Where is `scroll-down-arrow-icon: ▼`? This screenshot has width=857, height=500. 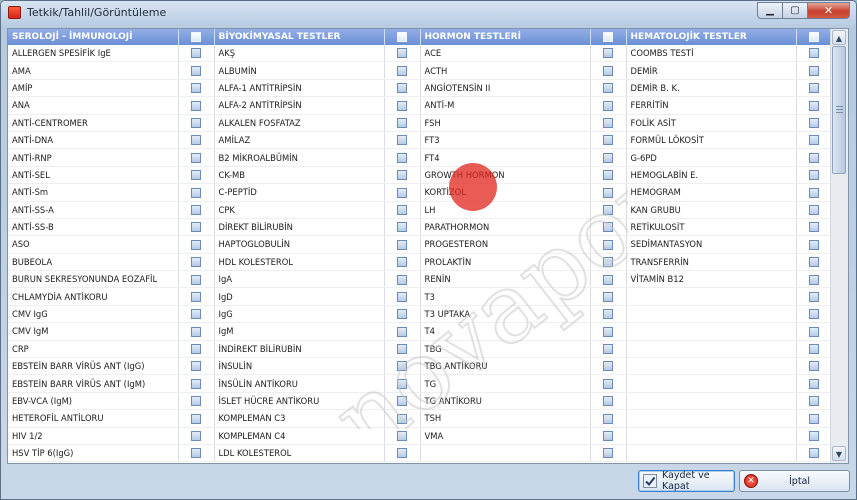 scroll-down-arrow-icon: ▼ is located at coordinates (839, 453).